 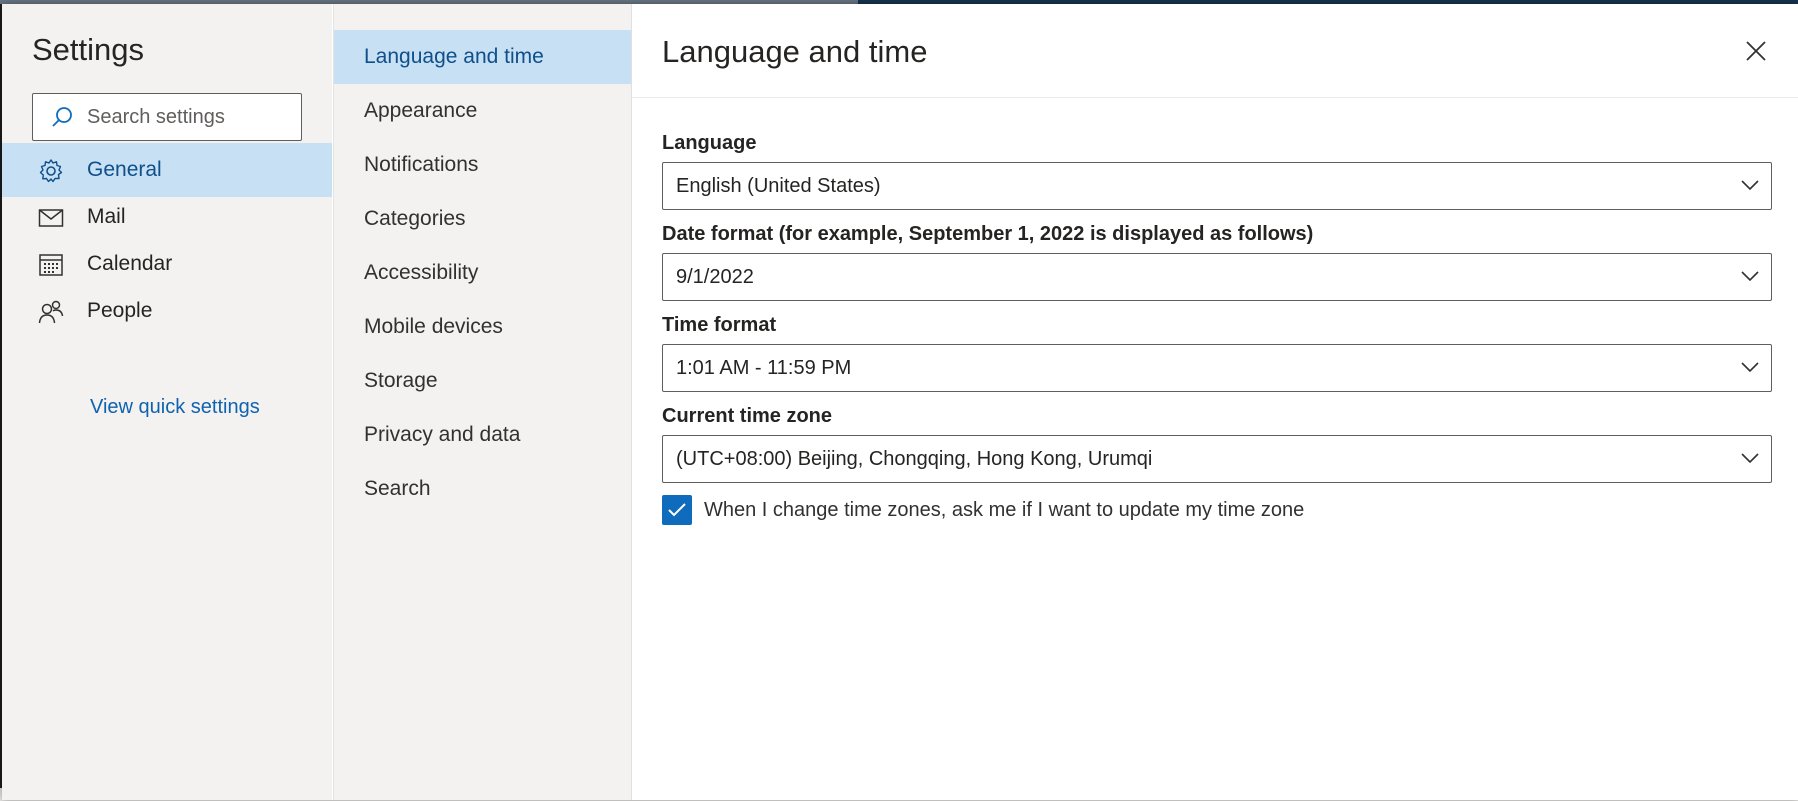 What do you see at coordinates (1756, 51) in the screenshot?
I see `close-icon` at bounding box center [1756, 51].